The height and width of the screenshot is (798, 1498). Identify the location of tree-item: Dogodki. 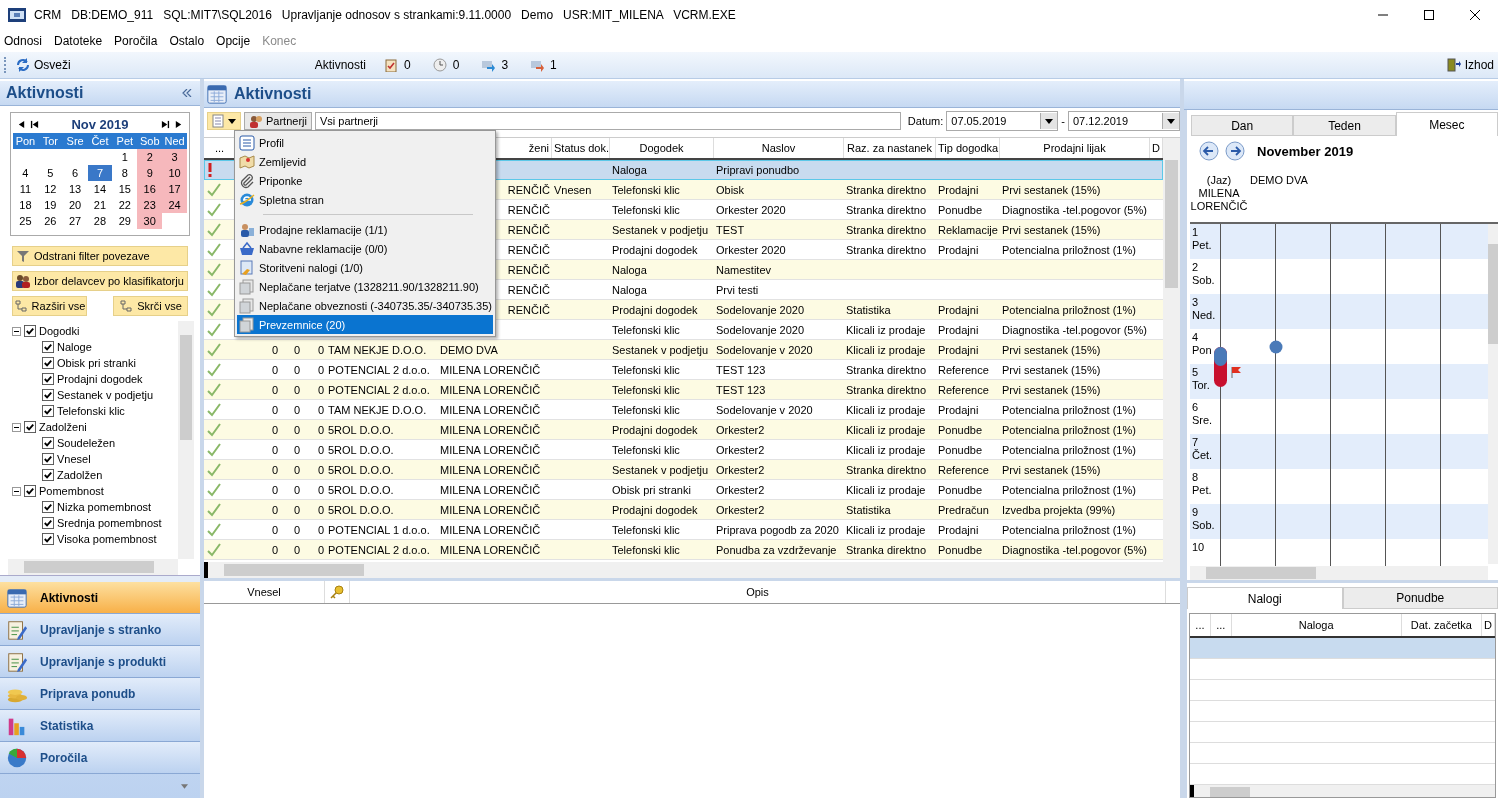
(59, 331).